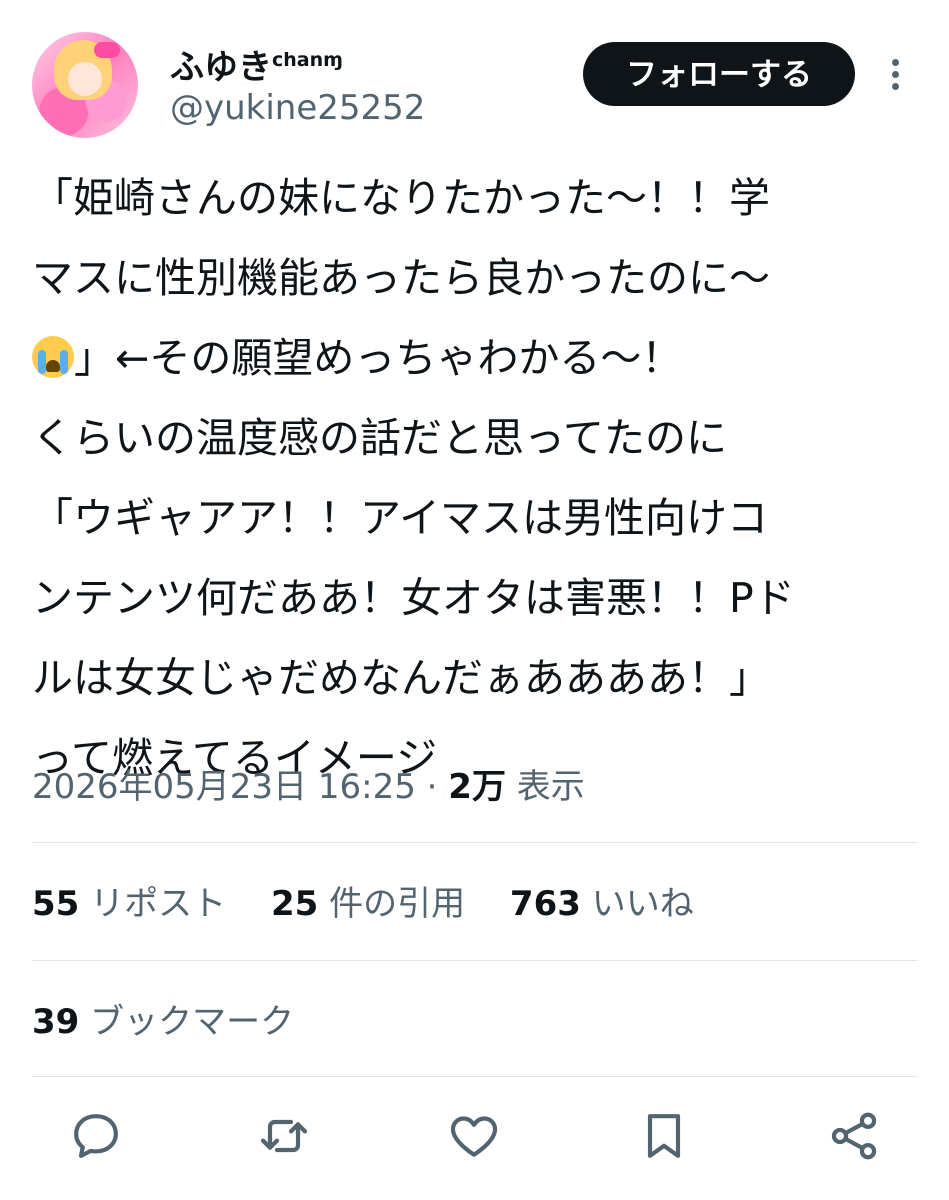  I want to click on user-handle: @yukine25252, so click(297, 108).